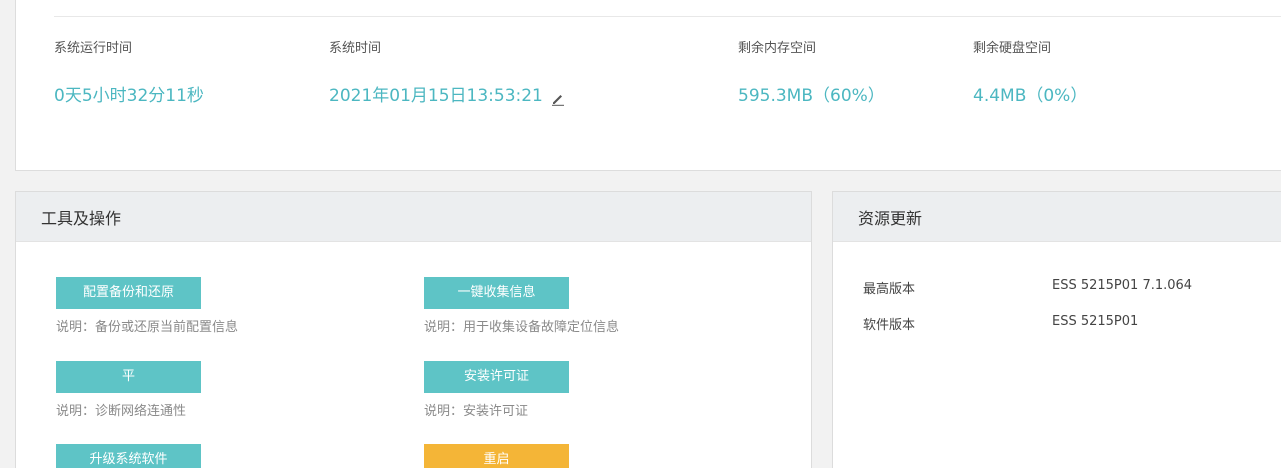 This screenshot has height=468, width=1281. I want to click on stat-system-time: 系统时间 2021年01月15日13:53:21, so click(446, 73).